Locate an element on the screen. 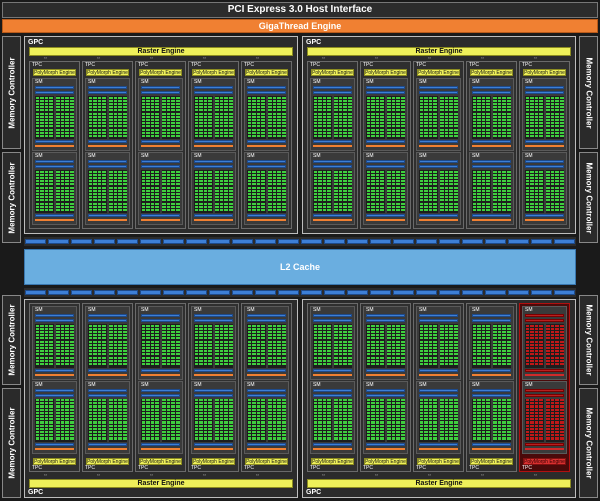  instruction-cache is located at coordinates (332, 315).